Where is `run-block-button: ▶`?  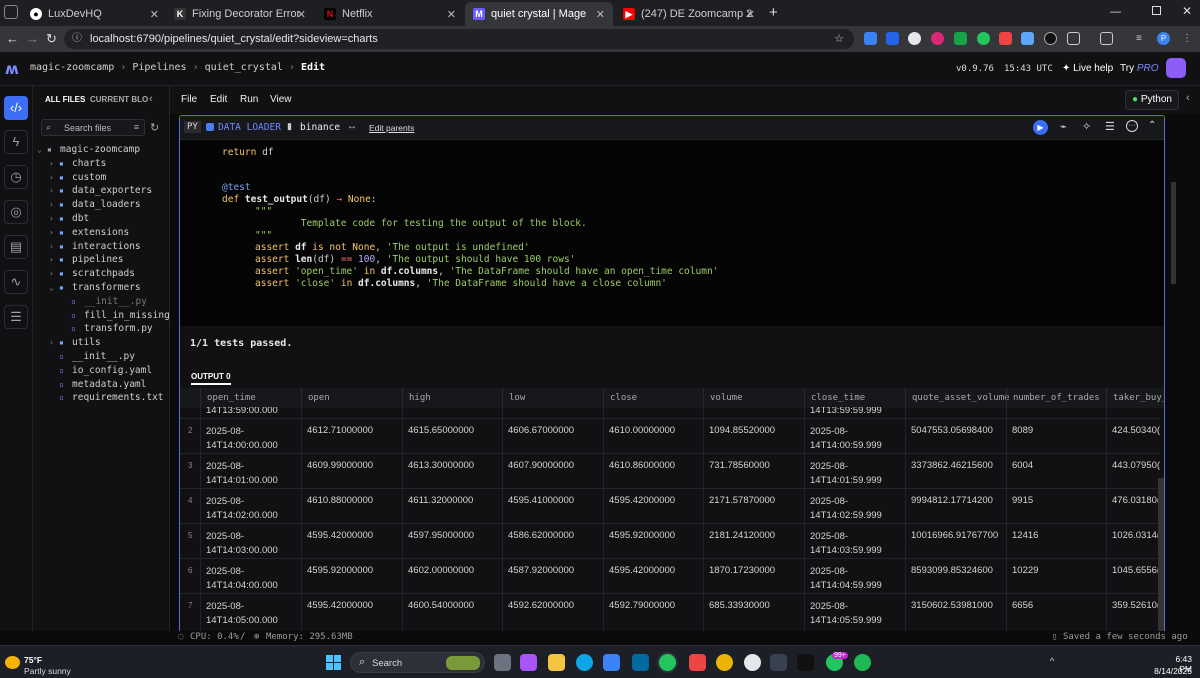 run-block-button: ▶ is located at coordinates (1040, 127).